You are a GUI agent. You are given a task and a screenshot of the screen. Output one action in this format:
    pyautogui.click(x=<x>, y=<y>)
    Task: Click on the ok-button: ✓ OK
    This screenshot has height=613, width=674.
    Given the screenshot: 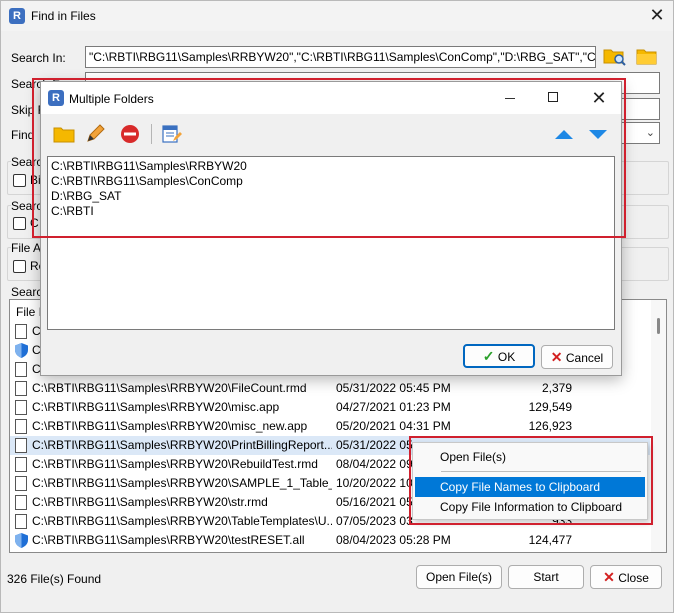 What is the action you would take?
    pyautogui.click(x=499, y=356)
    